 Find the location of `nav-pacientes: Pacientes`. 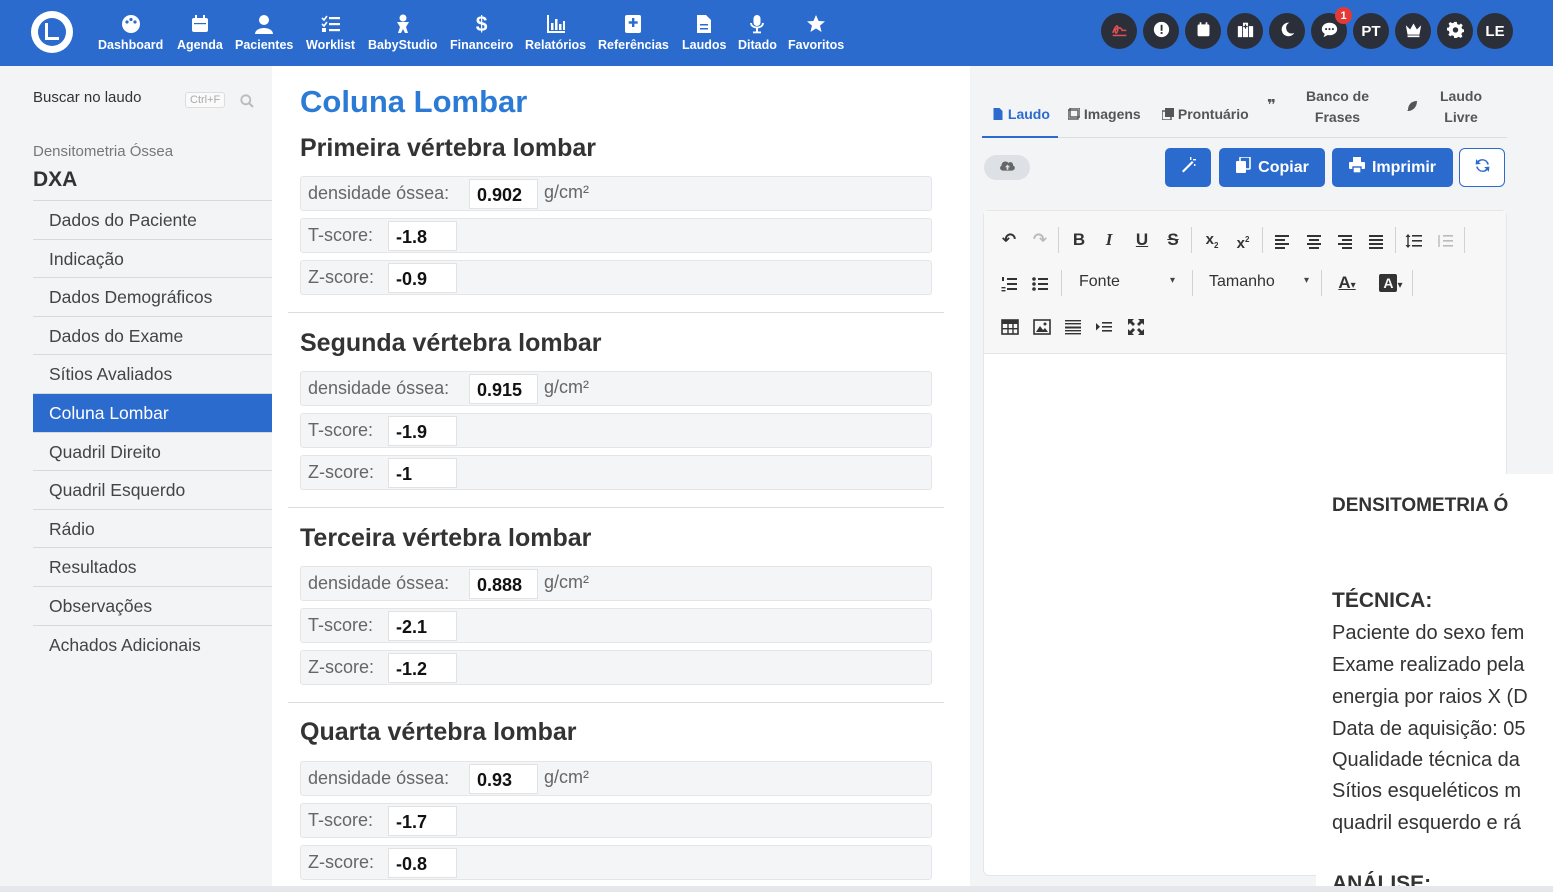

nav-pacientes: Pacientes is located at coordinates (264, 33).